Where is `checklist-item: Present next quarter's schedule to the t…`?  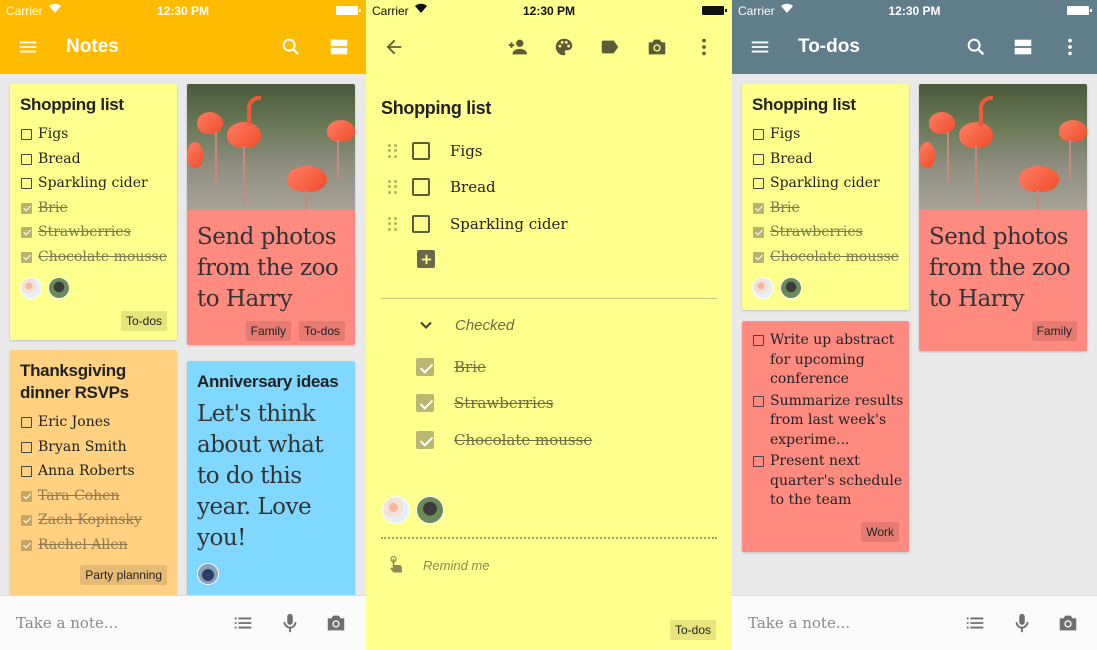 checklist-item: Present next quarter's schedule to the t… is located at coordinates (829, 481).